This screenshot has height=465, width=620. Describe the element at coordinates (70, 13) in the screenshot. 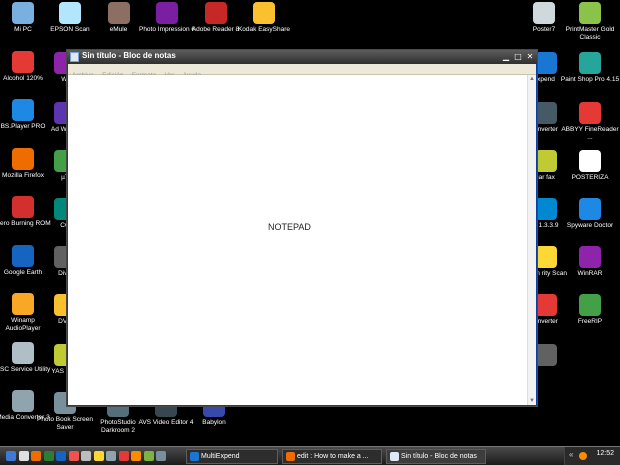

I see `epson-scan-icon` at that location.